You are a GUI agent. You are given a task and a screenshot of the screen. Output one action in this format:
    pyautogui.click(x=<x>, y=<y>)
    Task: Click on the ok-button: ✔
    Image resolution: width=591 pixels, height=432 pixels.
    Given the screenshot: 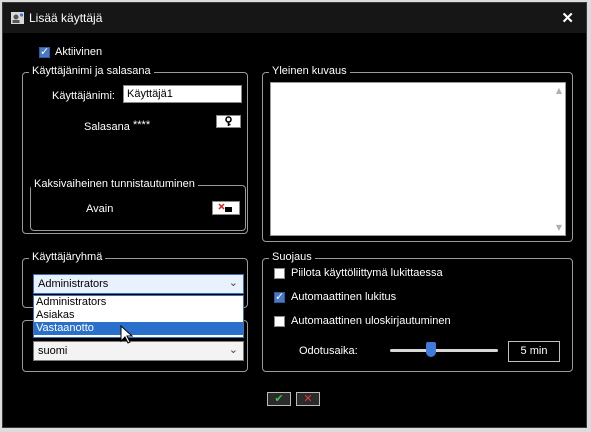 What is the action you would take?
    pyautogui.click(x=279, y=399)
    